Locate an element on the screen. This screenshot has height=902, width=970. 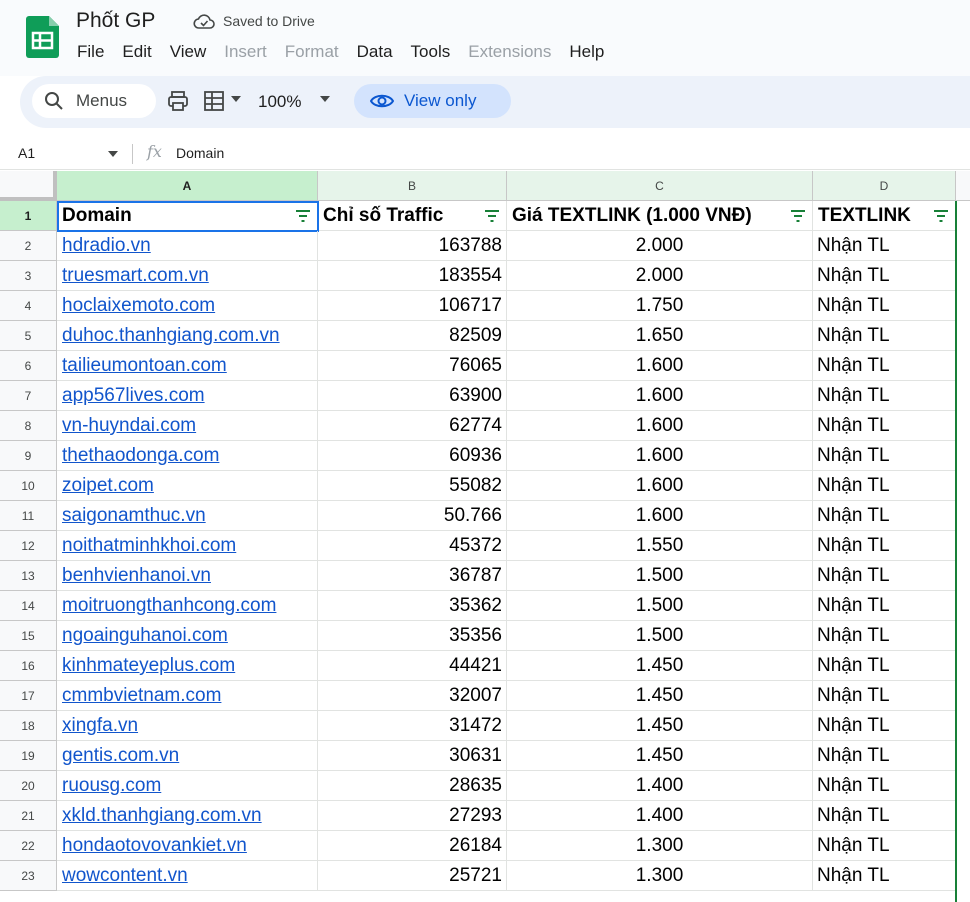
traffic-cell: 55082 is located at coordinates (412, 486).